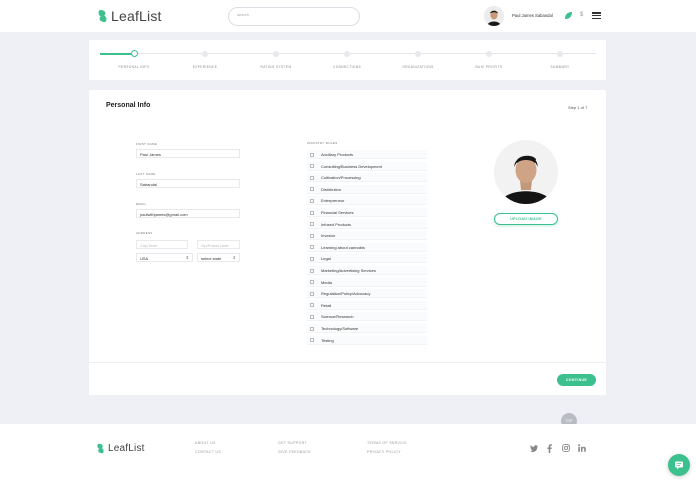 The width and height of the screenshot is (696, 484). What do you see at coordinates (326, 259) in the screenshot?
I see `industry-label: Legal` at bounding box center [326, 259].